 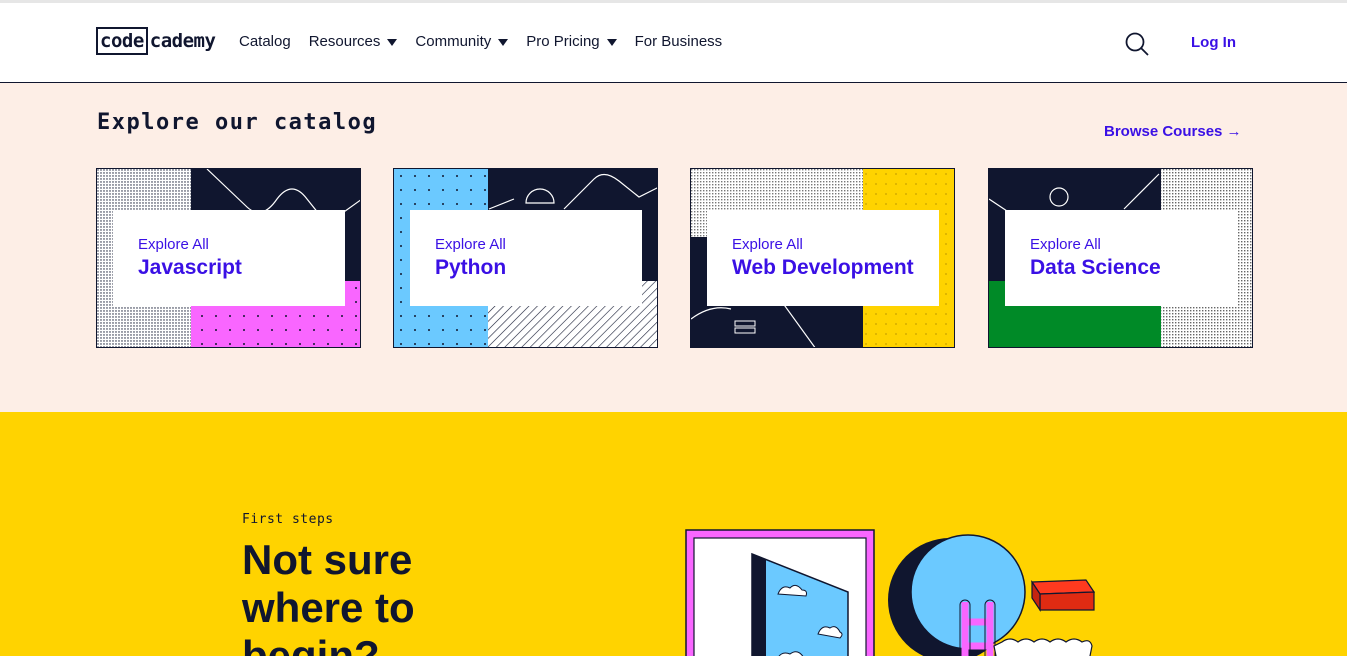 I want to click on card-title: Python, so click(x=471, y=267).